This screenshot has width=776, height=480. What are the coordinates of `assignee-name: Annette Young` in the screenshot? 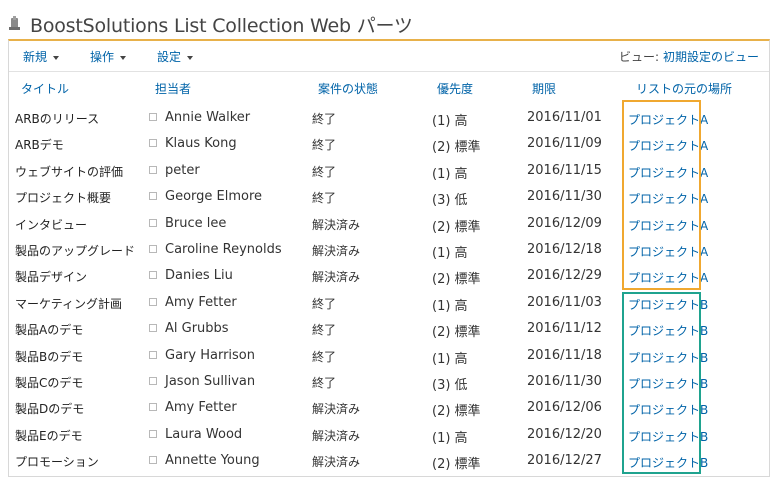 It's located at (212, 460).